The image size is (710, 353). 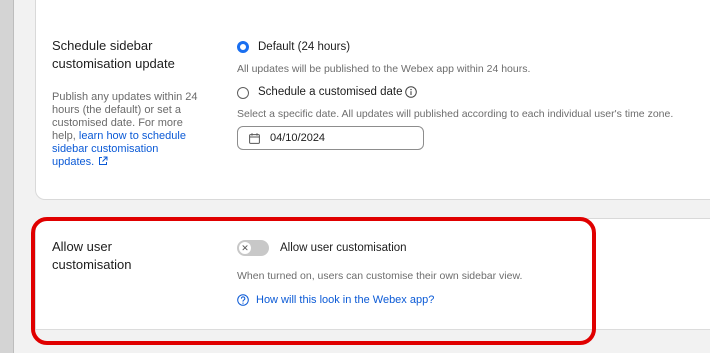 What do you see at coordinates (13, 176) in the screenshot?
I see `left-panel-divider` at bounding box center [13, 176].